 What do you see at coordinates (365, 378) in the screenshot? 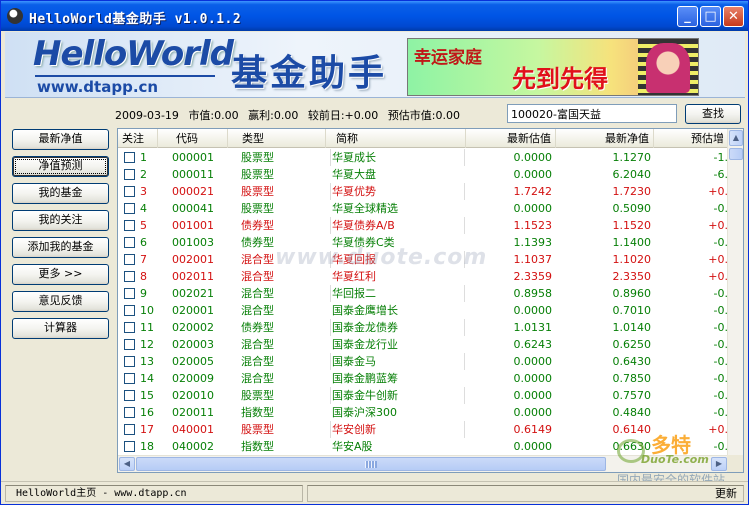
I see `cell-name: 国泰金鹏蓝筹` at bounding box center [365, 378].